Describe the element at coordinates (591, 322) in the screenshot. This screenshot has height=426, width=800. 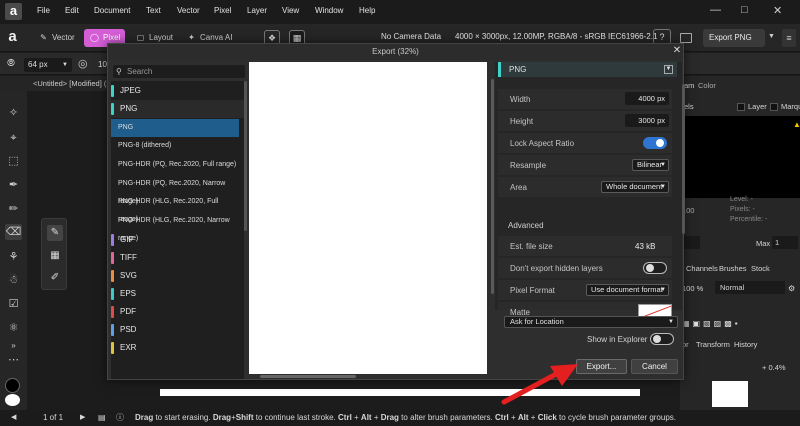
I see `location-select: Ask for Location ▼` at that location.